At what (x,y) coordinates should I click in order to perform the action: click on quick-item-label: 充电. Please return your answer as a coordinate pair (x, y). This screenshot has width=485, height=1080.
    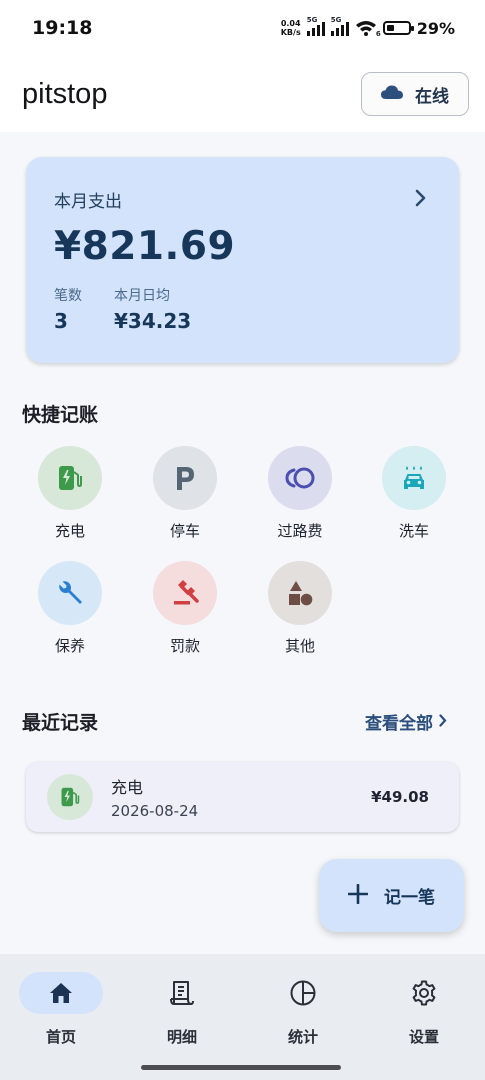
    Looking at the image, I should click on (69, 531).